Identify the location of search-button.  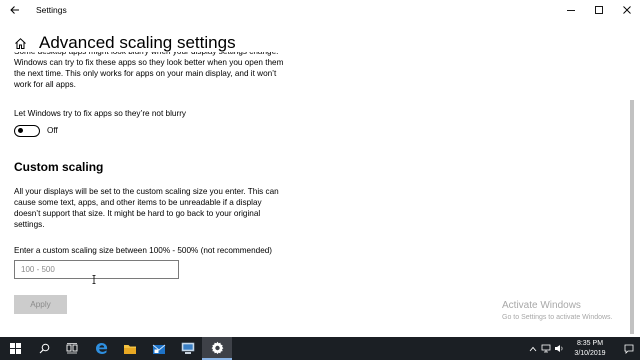
(44, 348).